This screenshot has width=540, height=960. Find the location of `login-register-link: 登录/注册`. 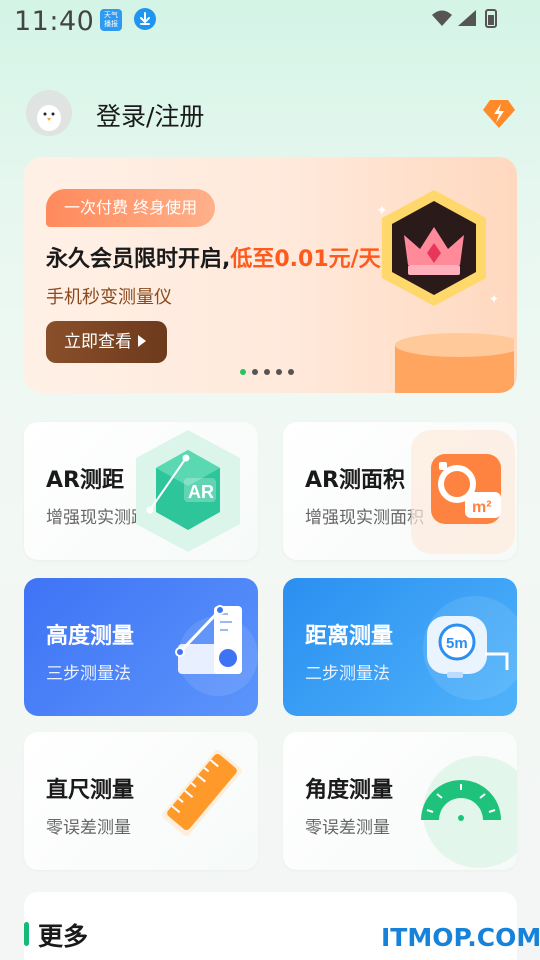

login-register-link: 登录/注册 is located at coordinates (150, 115).